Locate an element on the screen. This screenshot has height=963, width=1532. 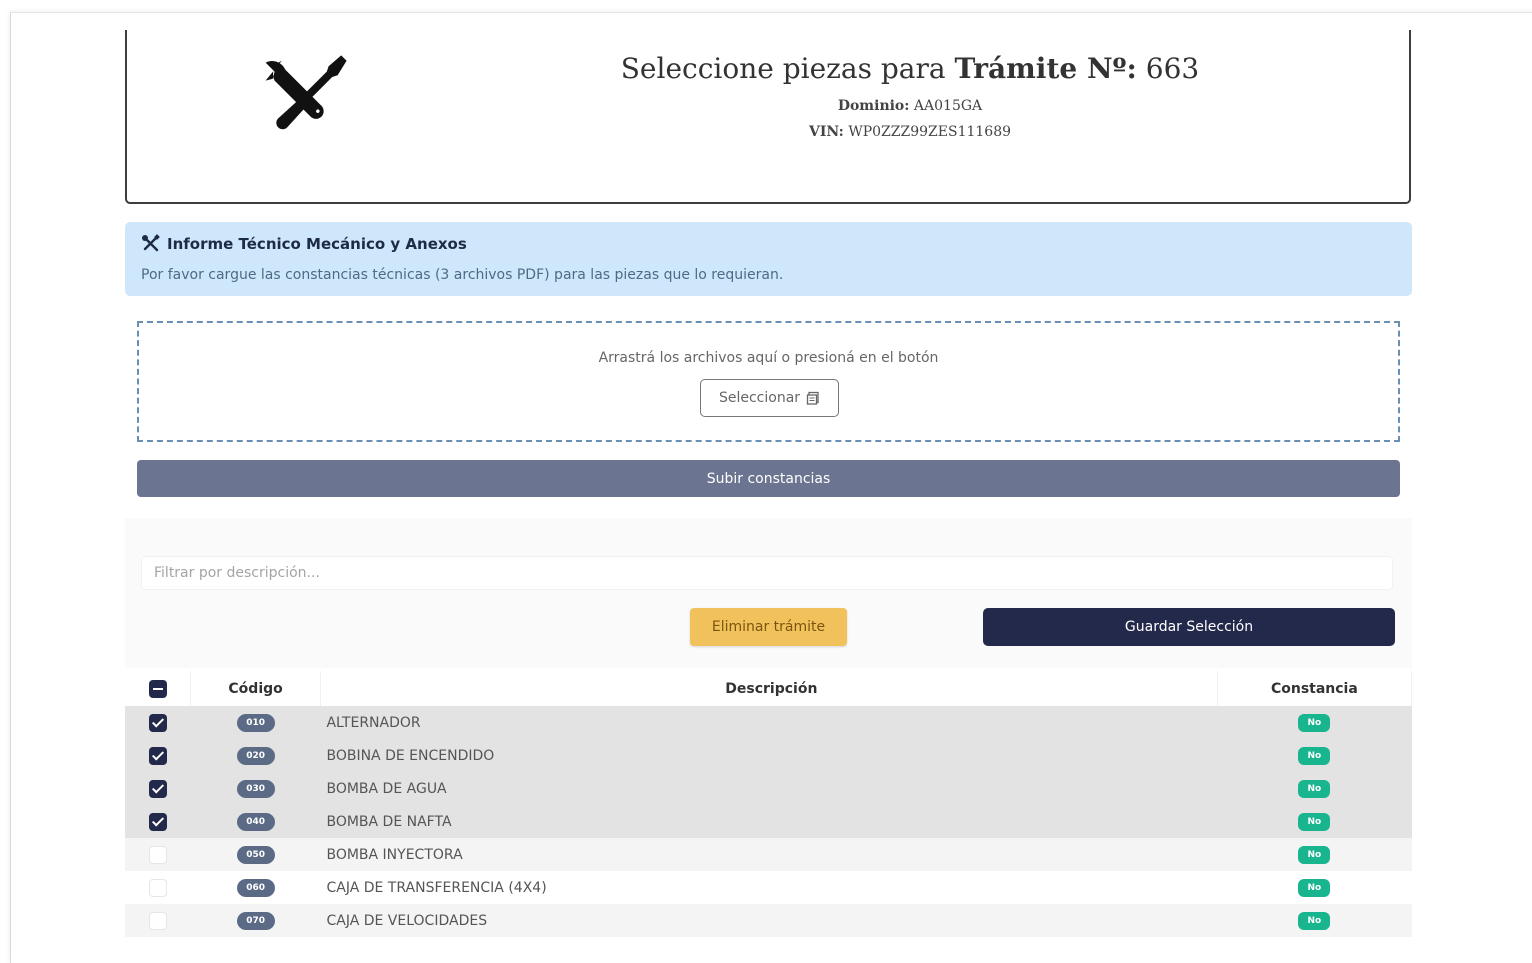
title-prefix: Seleccione piezas para is located at coordinates (783, 68).